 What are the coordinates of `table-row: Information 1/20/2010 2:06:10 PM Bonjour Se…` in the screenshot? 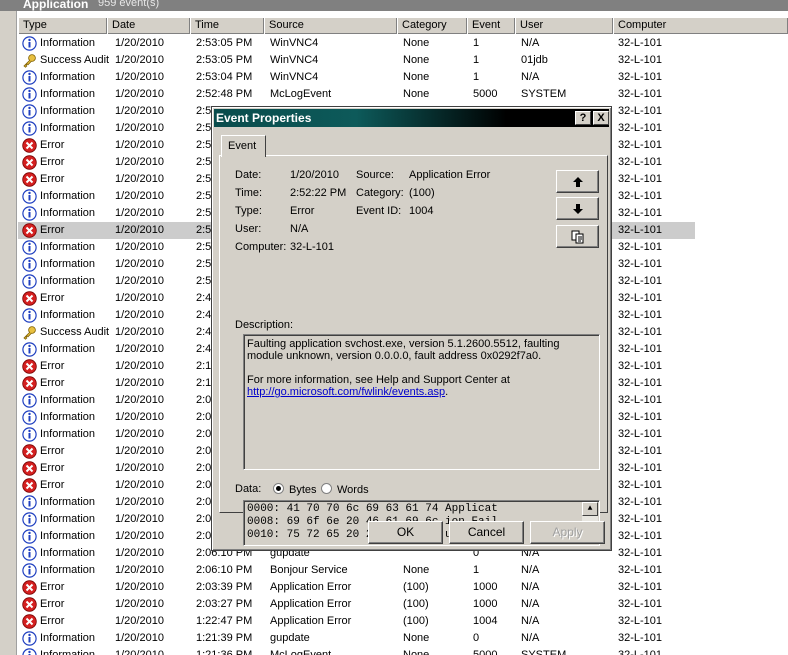 It's located at (403, 570).